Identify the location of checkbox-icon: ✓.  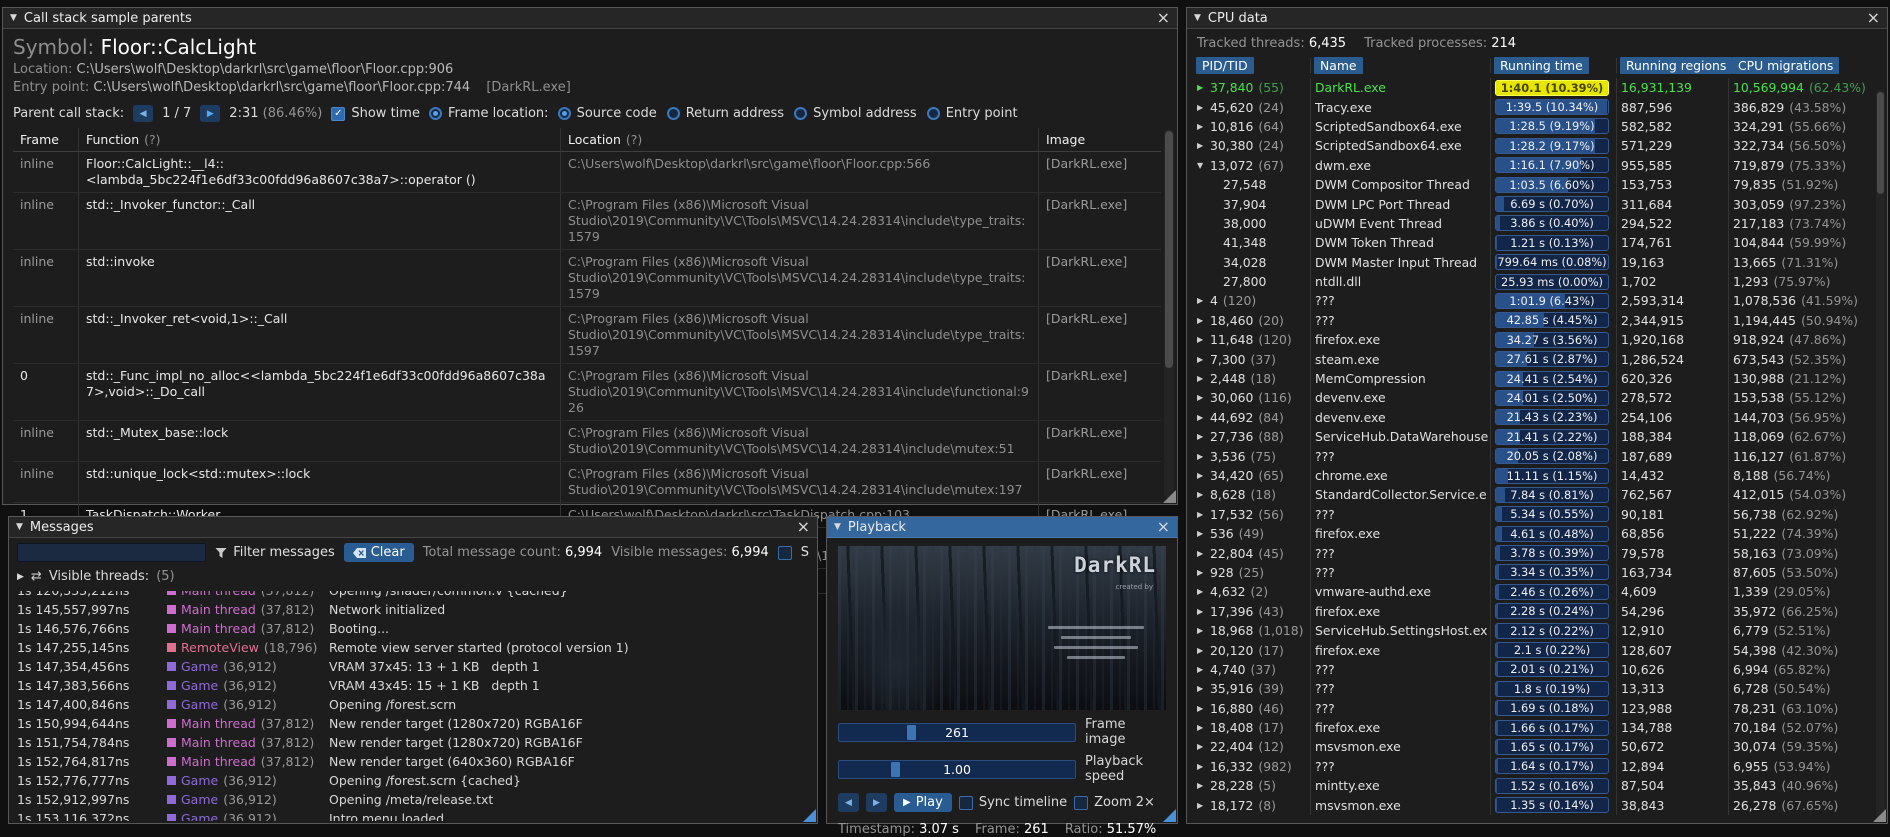
(338, 113).